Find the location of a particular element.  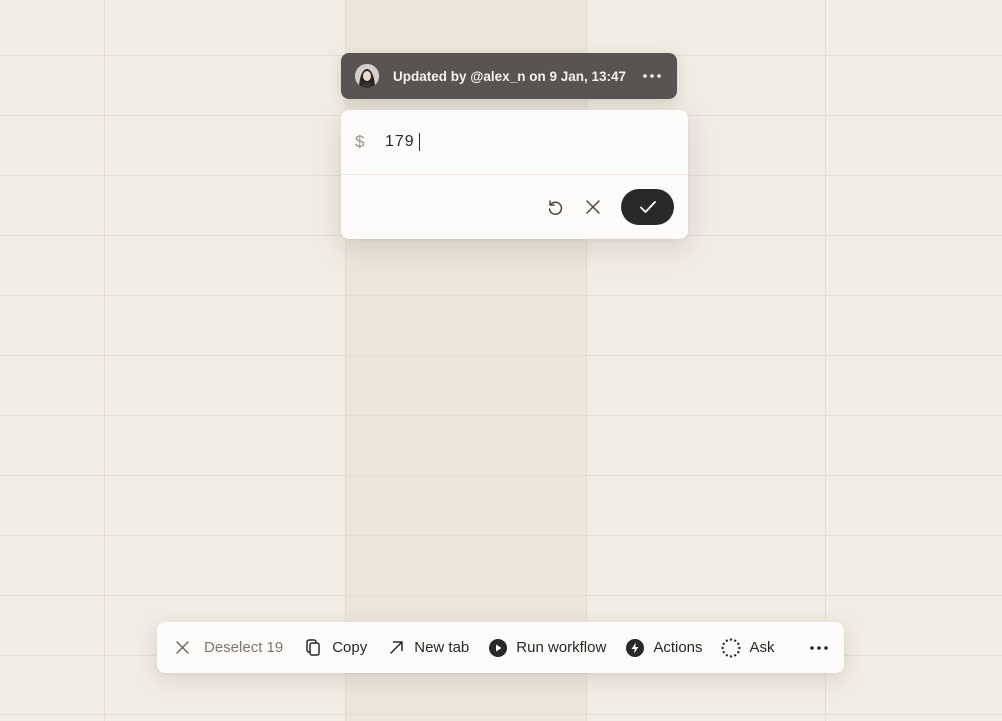

check-icon is located at coordinates (647, 207).